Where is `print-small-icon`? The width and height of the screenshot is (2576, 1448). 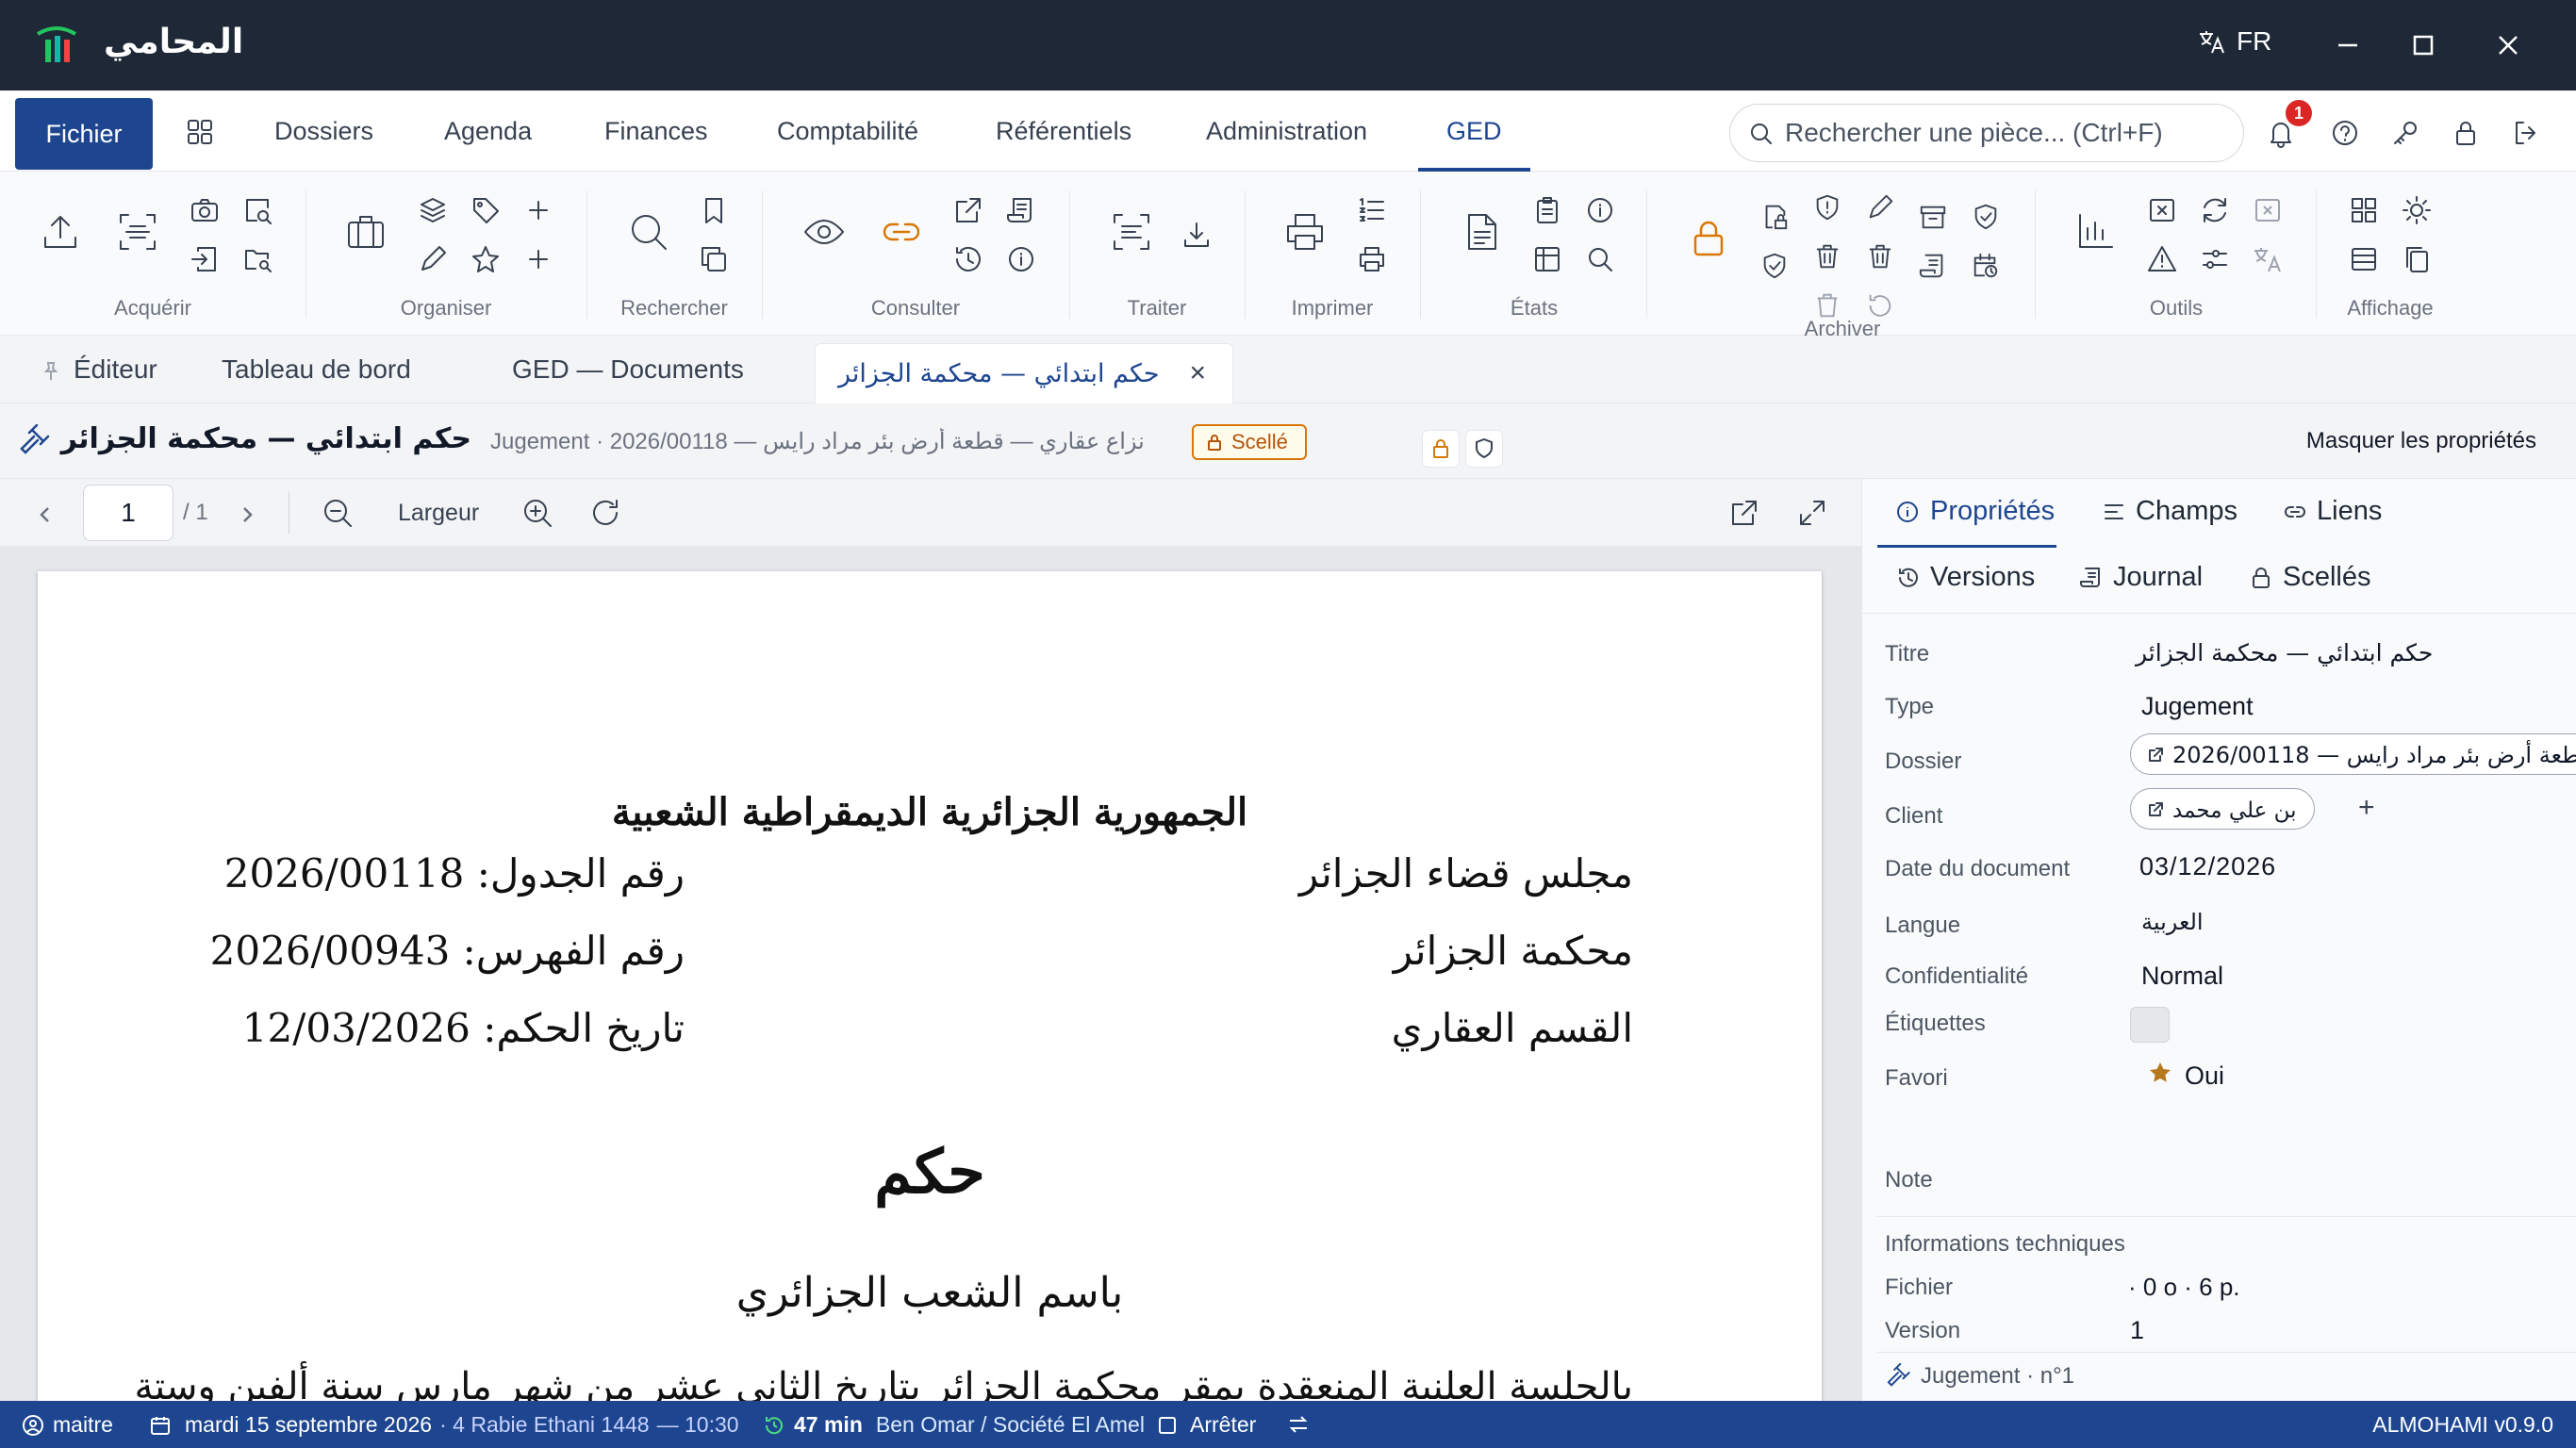
print-small-icon is located at coordinates (1372, 259).